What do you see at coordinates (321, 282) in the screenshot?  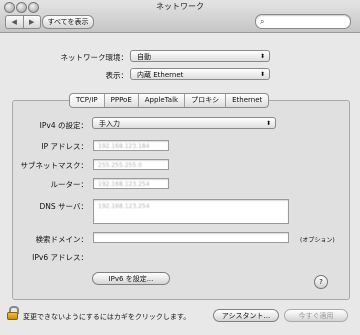 I see `help-button: ?` at bounding box center [321, 282].